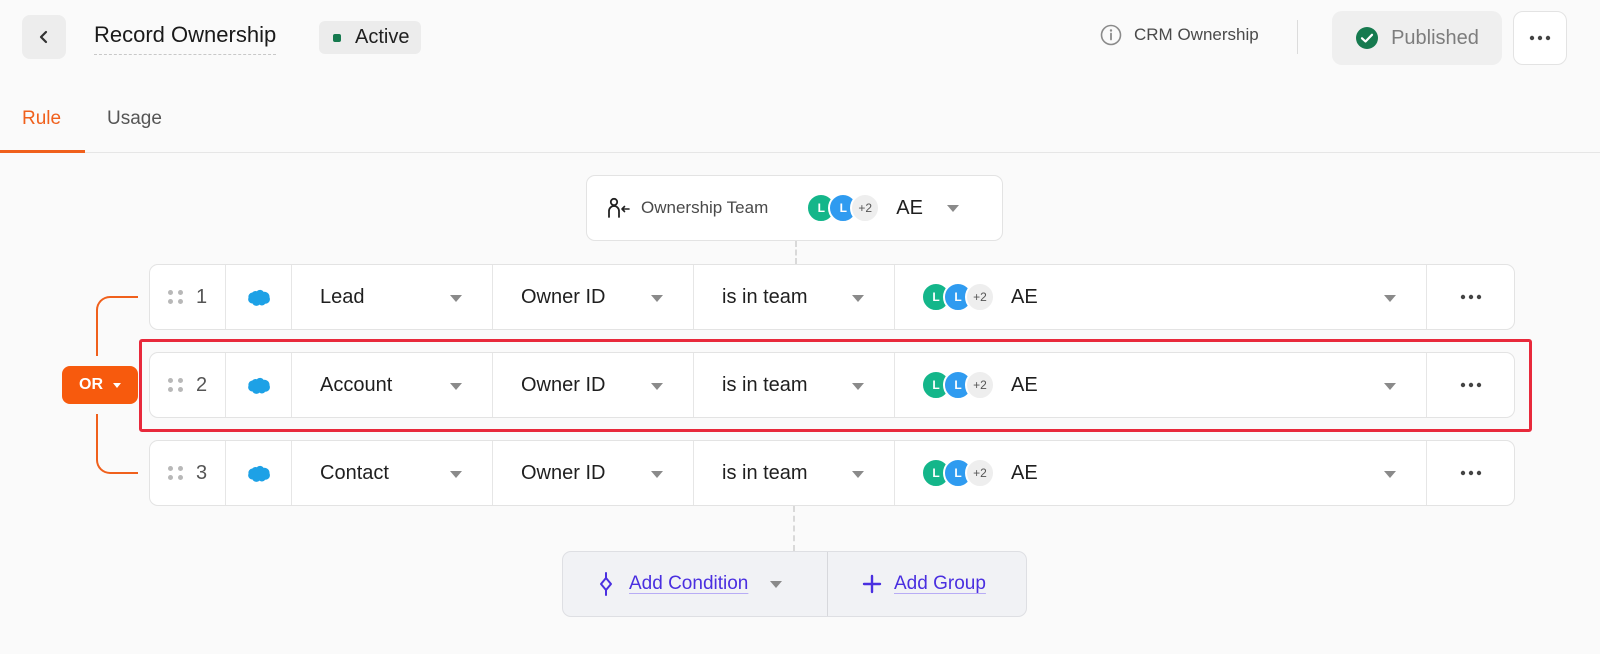 Image resolution: width=1600 pixels, height=654 pixels. I want to click on highlight-box, so click(835, 385).